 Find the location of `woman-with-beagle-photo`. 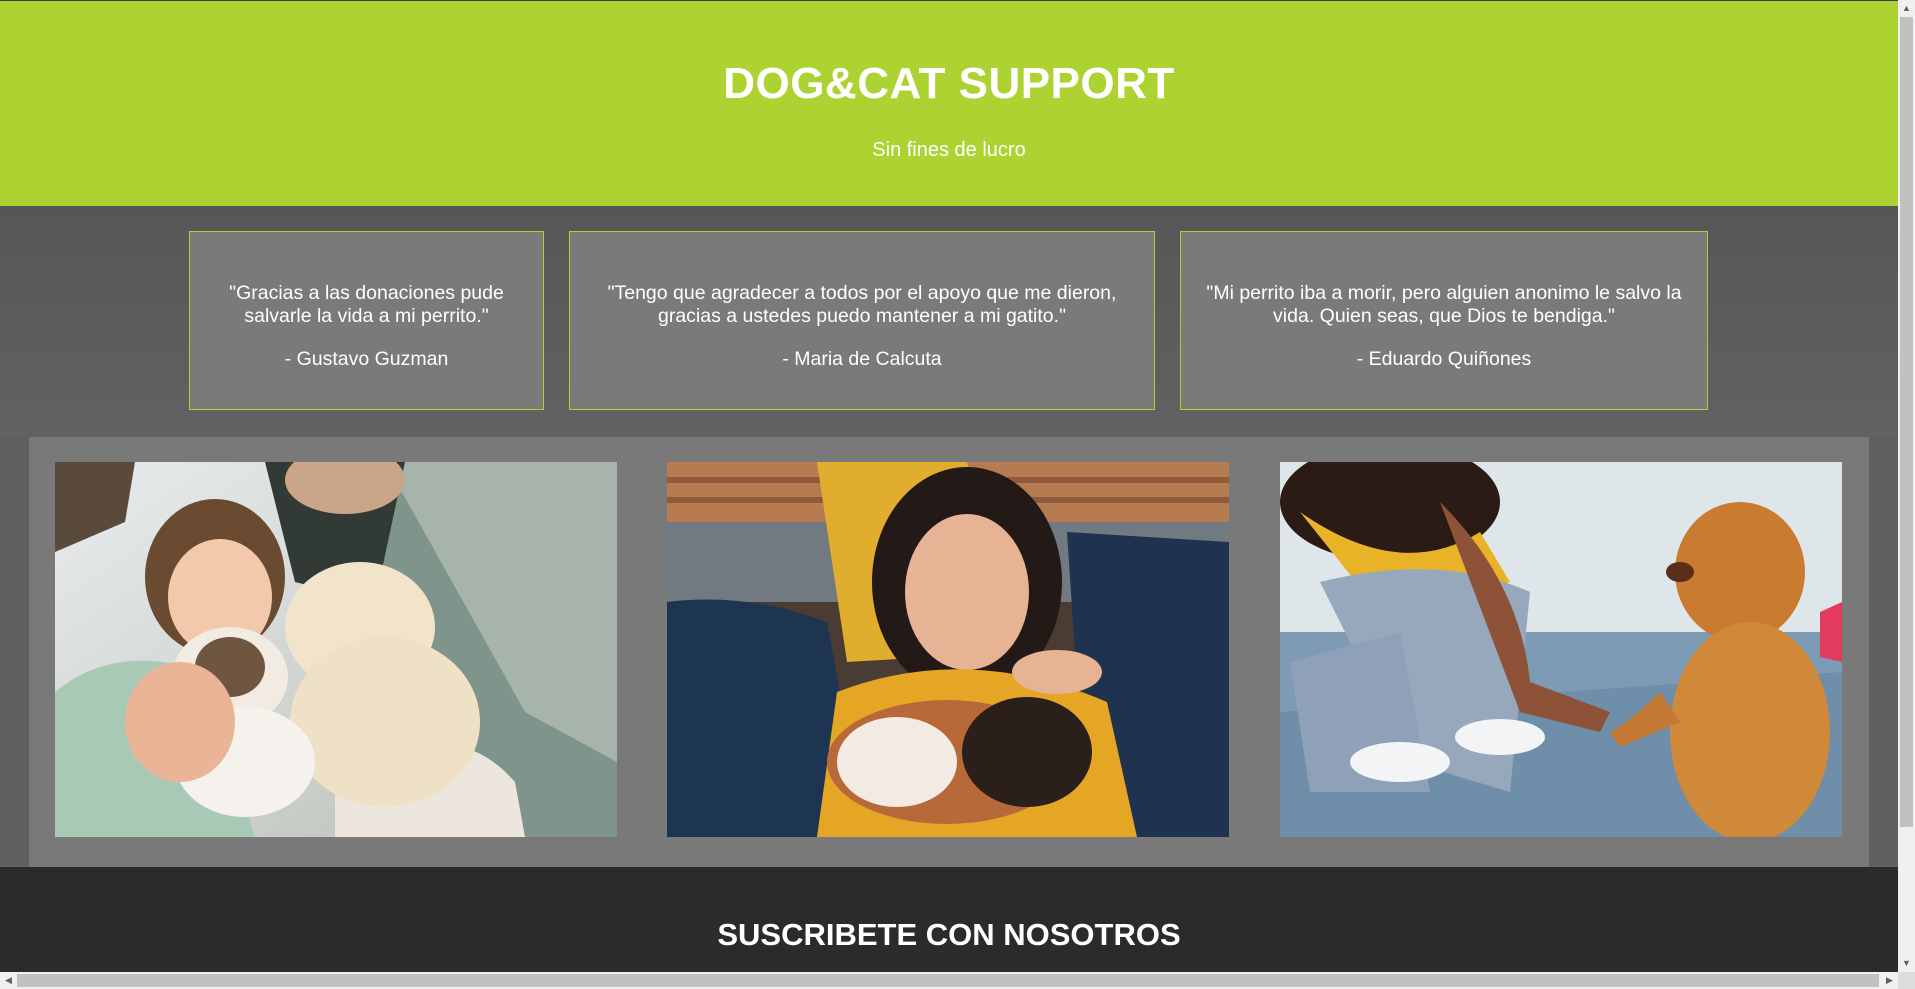

woman-with-beagle-photo is located at coordinates (948, 649).